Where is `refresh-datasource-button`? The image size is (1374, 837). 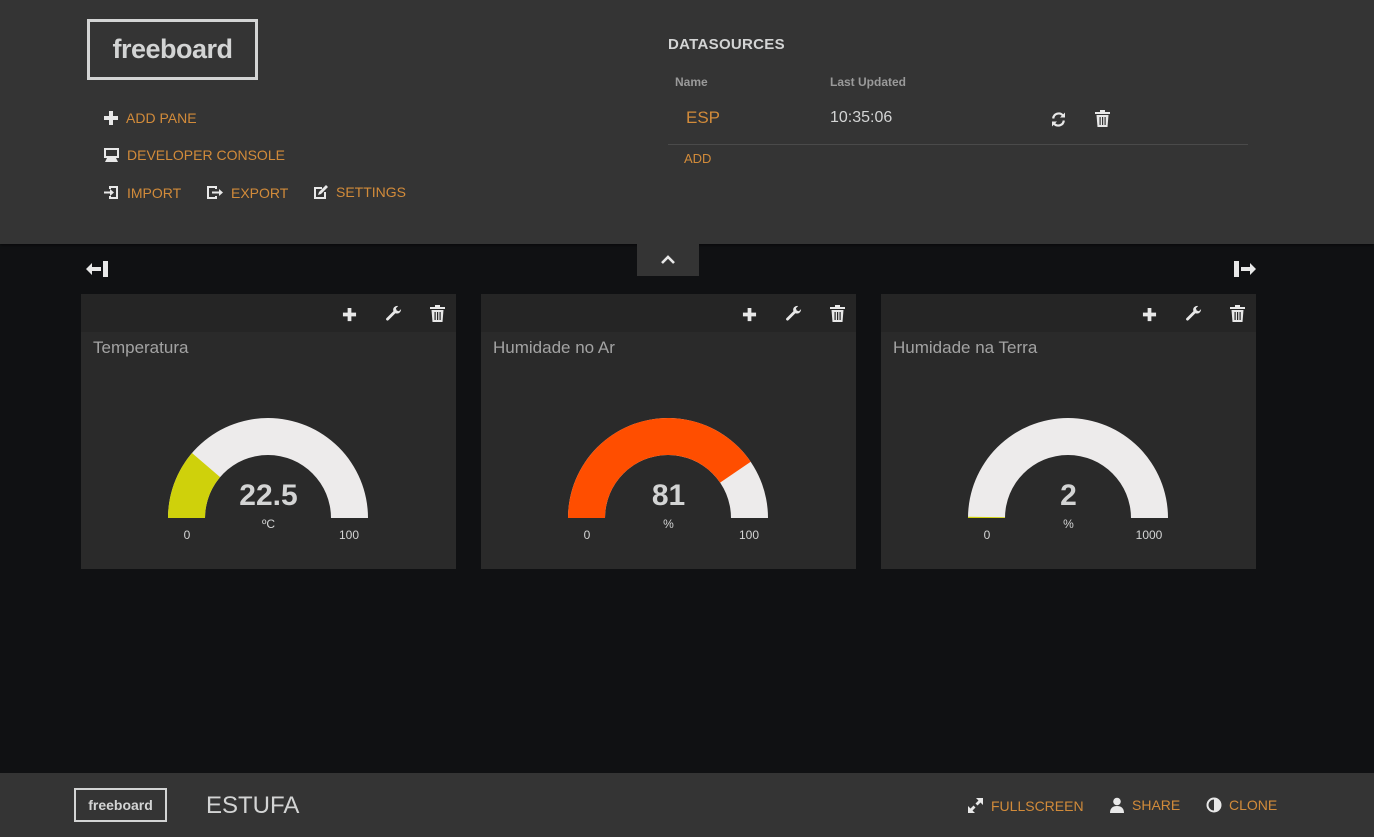 refresh-datasource-button is located at coordinates (1058, 119).